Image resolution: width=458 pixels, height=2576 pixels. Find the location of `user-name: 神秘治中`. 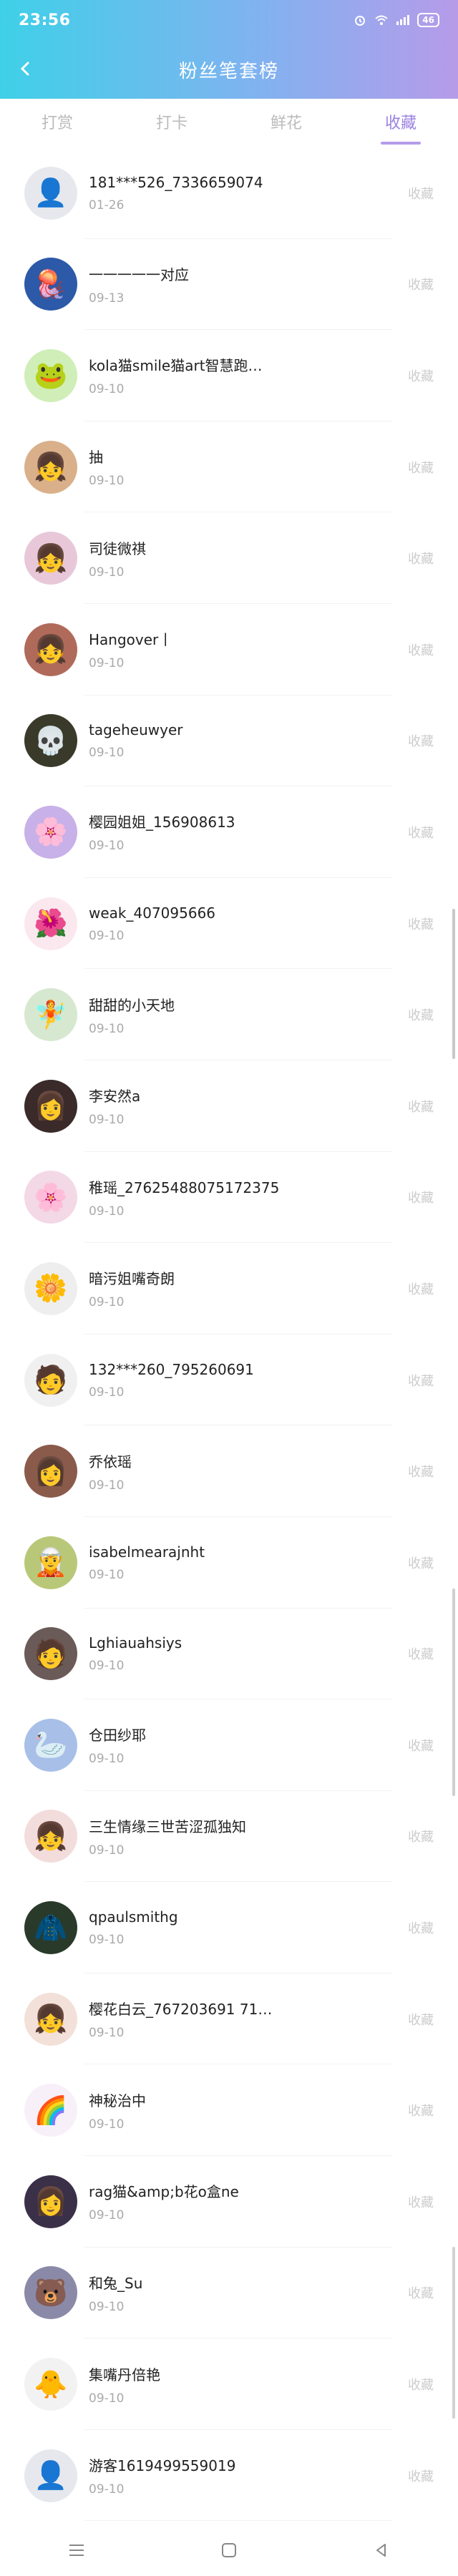

user-name: 神秘治中 is located at coordinates (217, 2099).